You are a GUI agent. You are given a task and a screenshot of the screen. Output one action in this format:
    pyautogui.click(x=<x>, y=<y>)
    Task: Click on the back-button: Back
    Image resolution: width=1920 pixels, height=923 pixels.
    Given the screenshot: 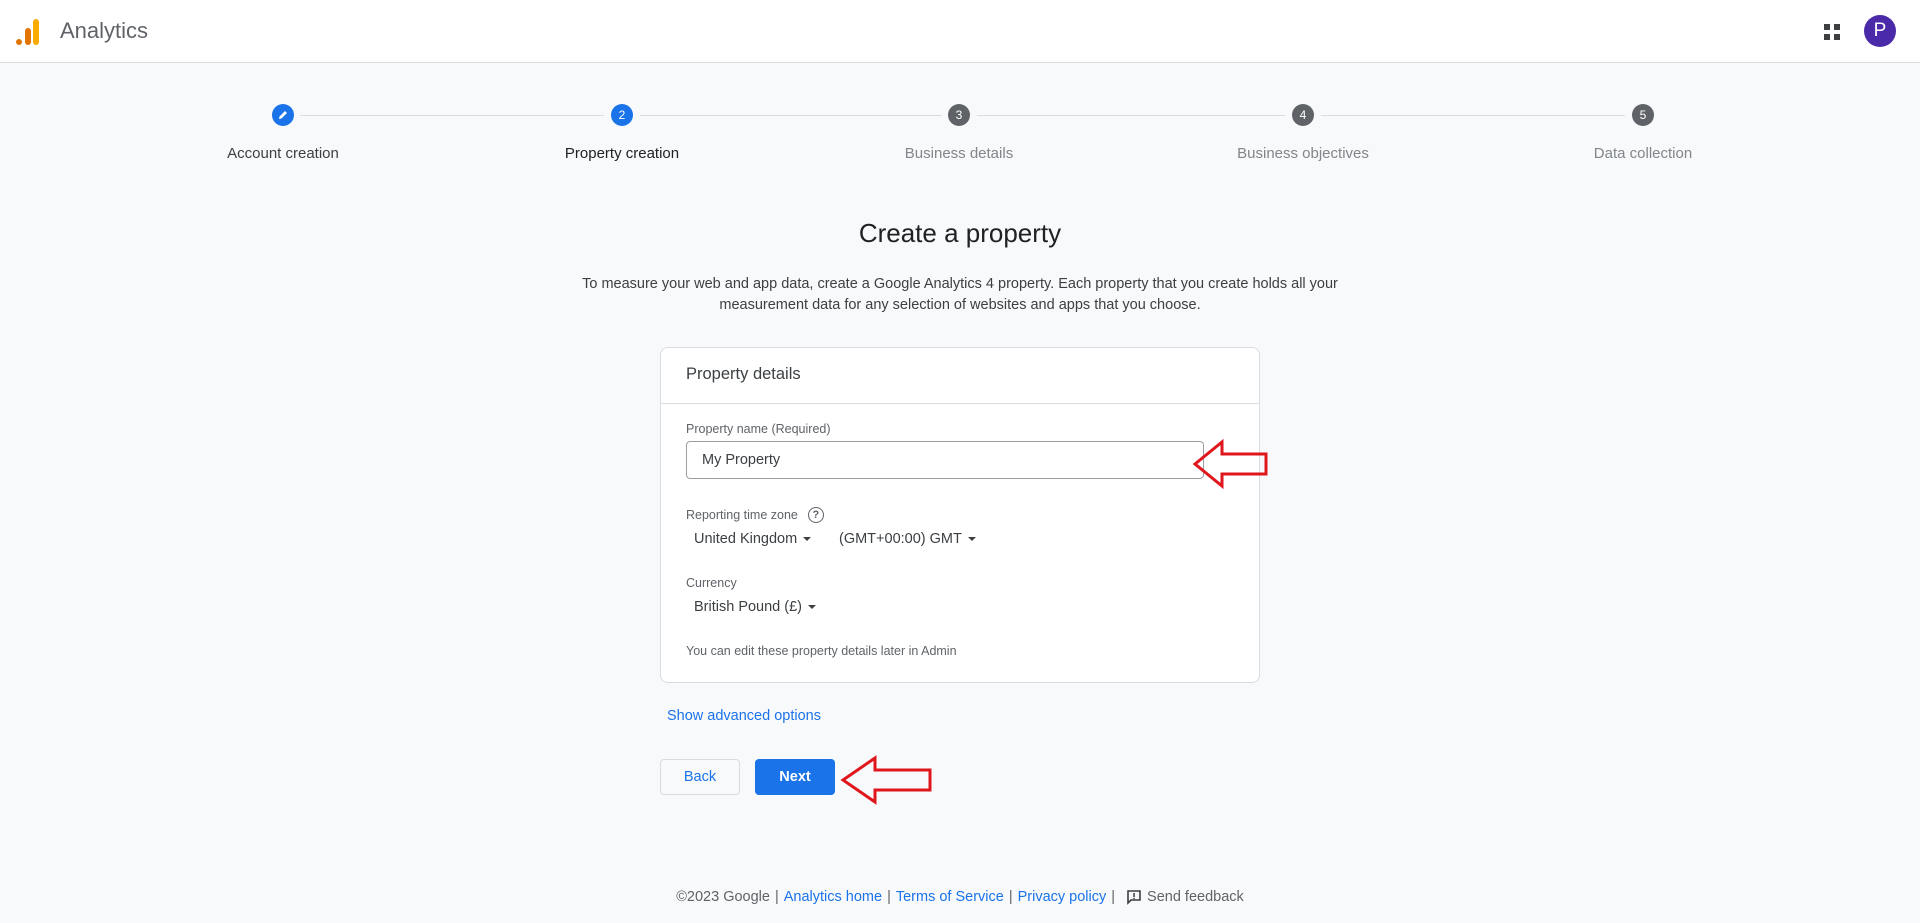 What is the action you would take?
    pyautogui.click(x=700, y=777)
    